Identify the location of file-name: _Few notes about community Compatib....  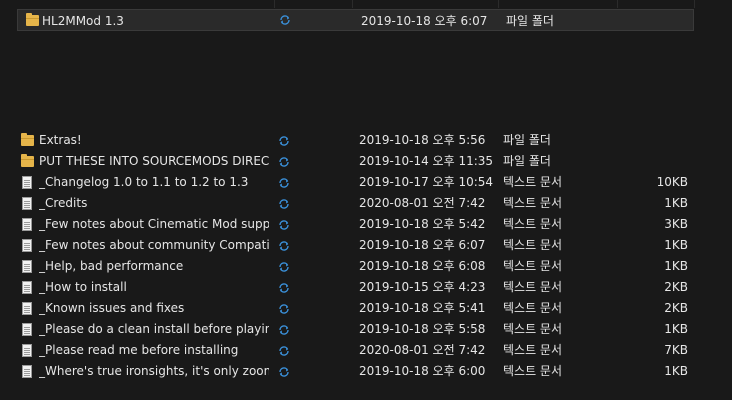
(154, 245).